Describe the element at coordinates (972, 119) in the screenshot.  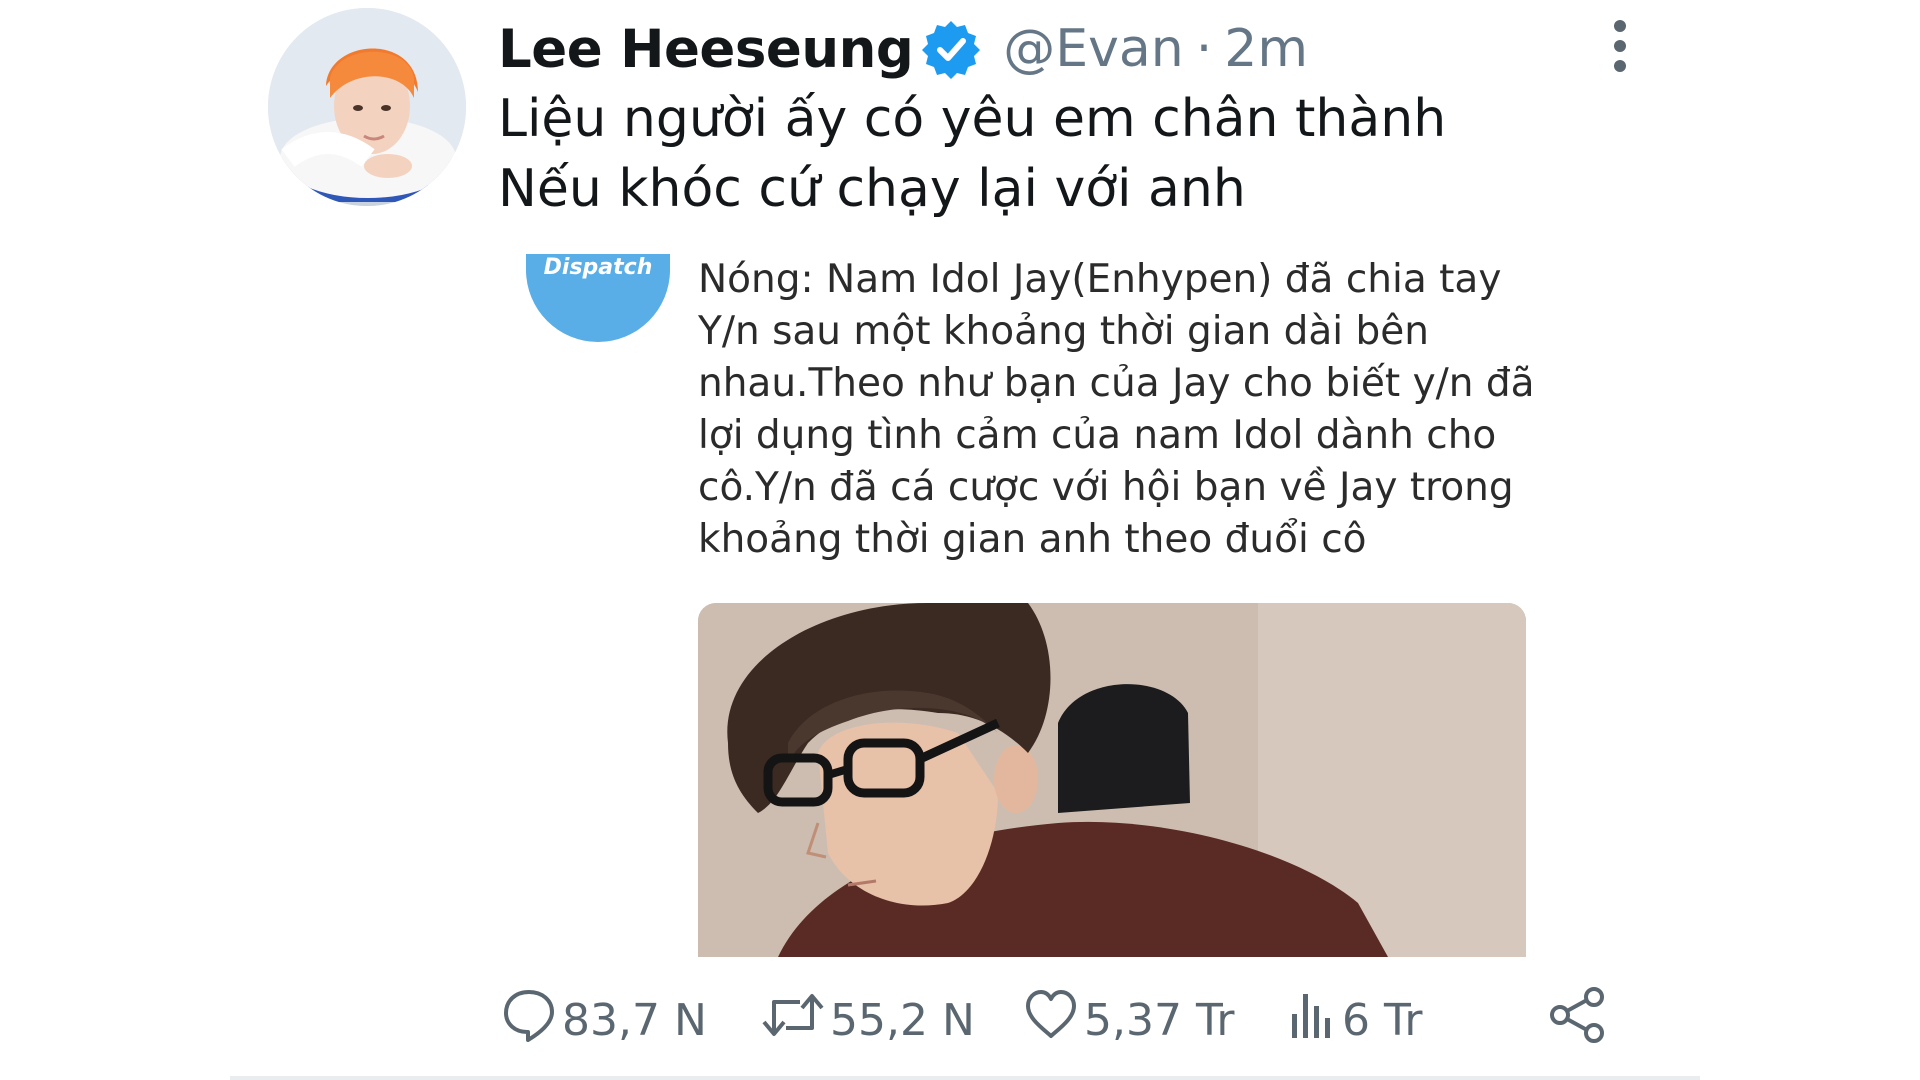
I see `tweet-text-line: Liệu người ấy có yêu em chân thành` at that location.